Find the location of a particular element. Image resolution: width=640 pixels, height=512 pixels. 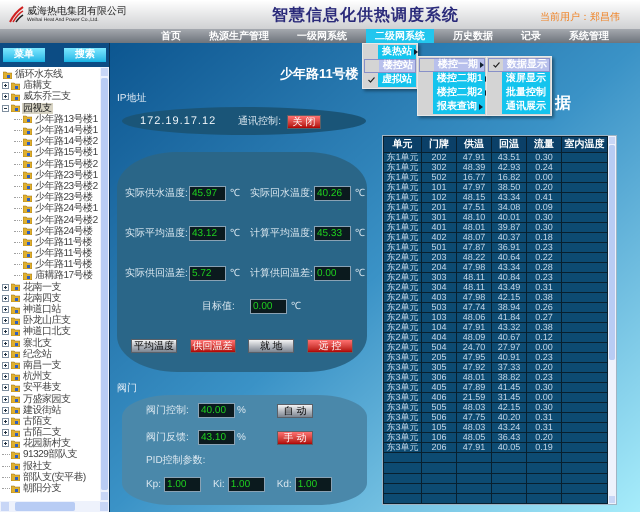

tree-item: 花南四支 is located at coordinates (42, 298).